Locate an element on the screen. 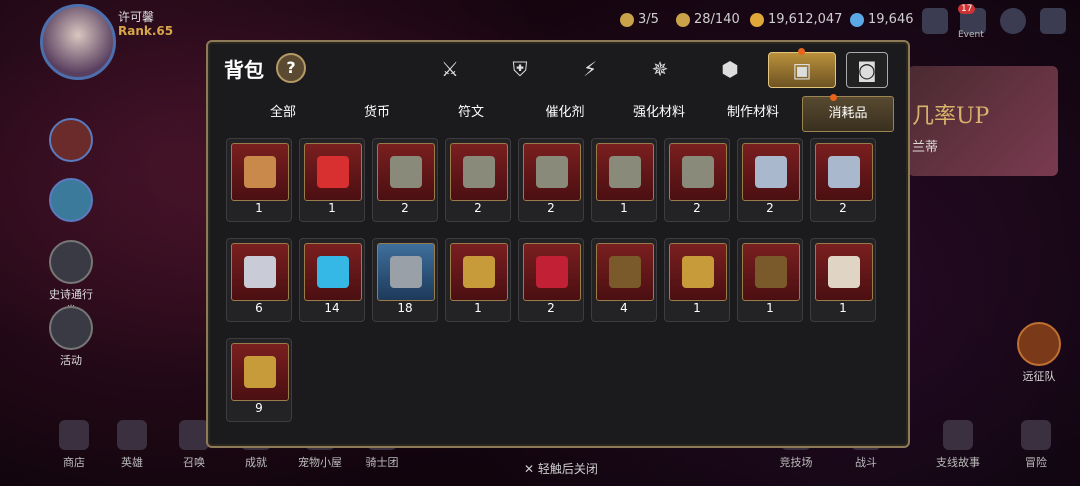 The height and width of the screenshot is (486, 1080). chat-icon is located at coordinates (1013, 21).